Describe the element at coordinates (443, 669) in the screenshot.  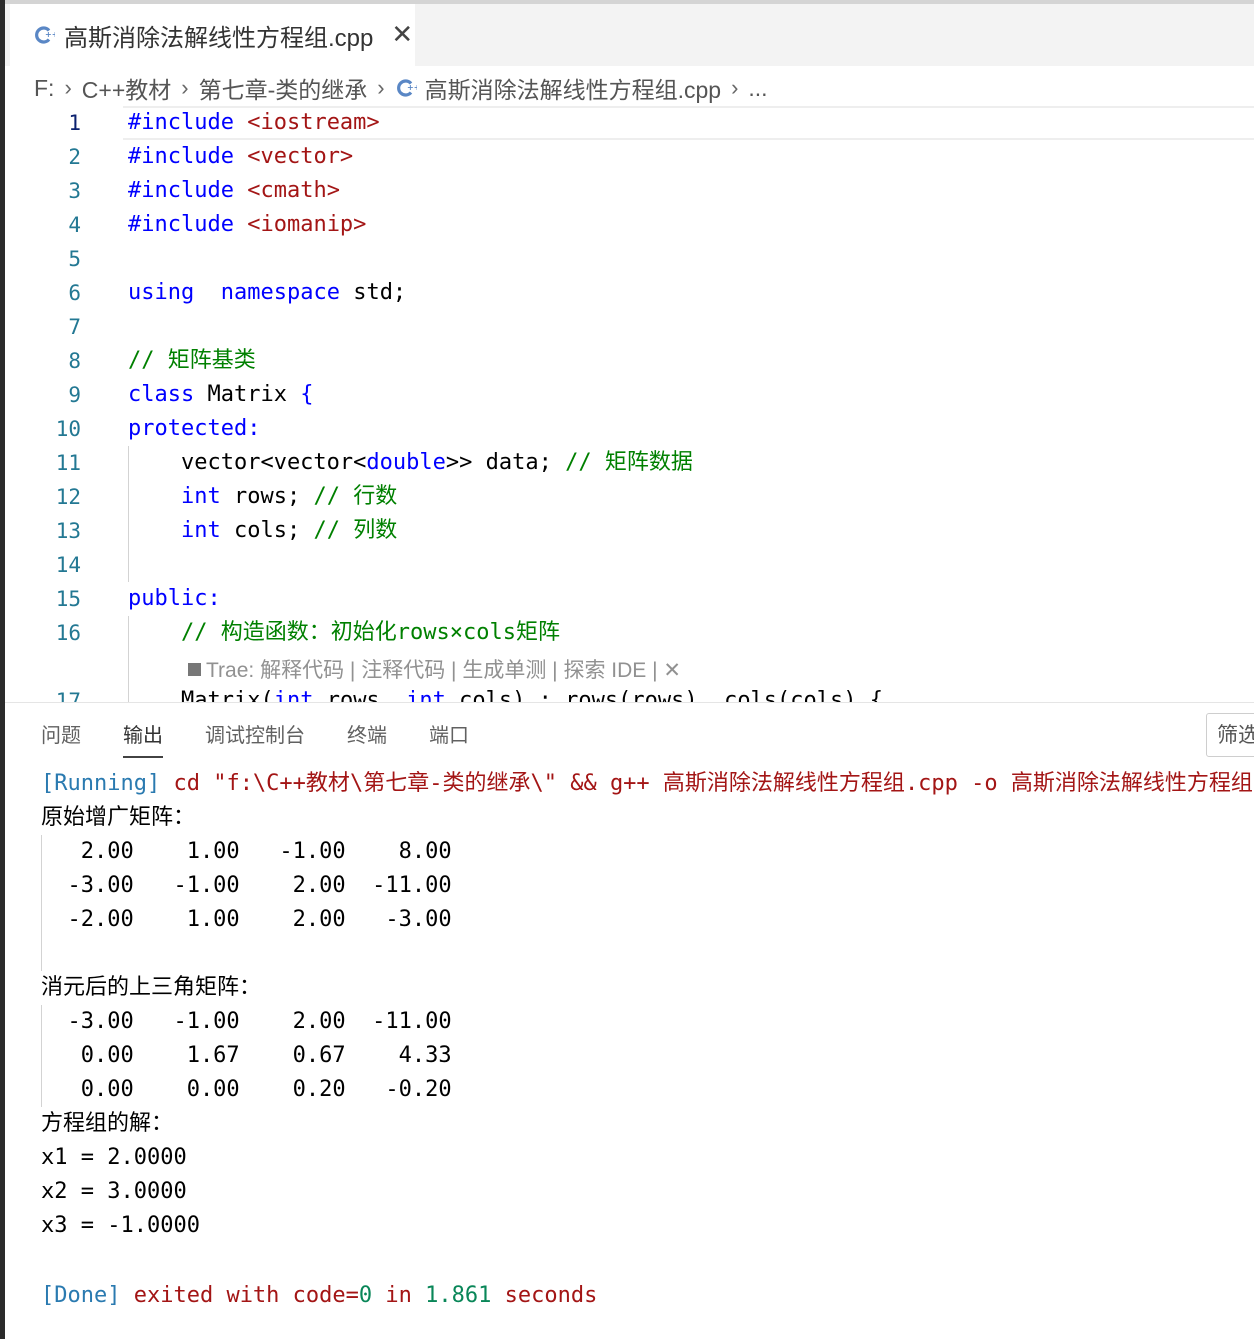
I see `codelens-text: Trae: 解释代码 | 注释代码 | 生成单测 | 探索 IDE | ✕` at that location.